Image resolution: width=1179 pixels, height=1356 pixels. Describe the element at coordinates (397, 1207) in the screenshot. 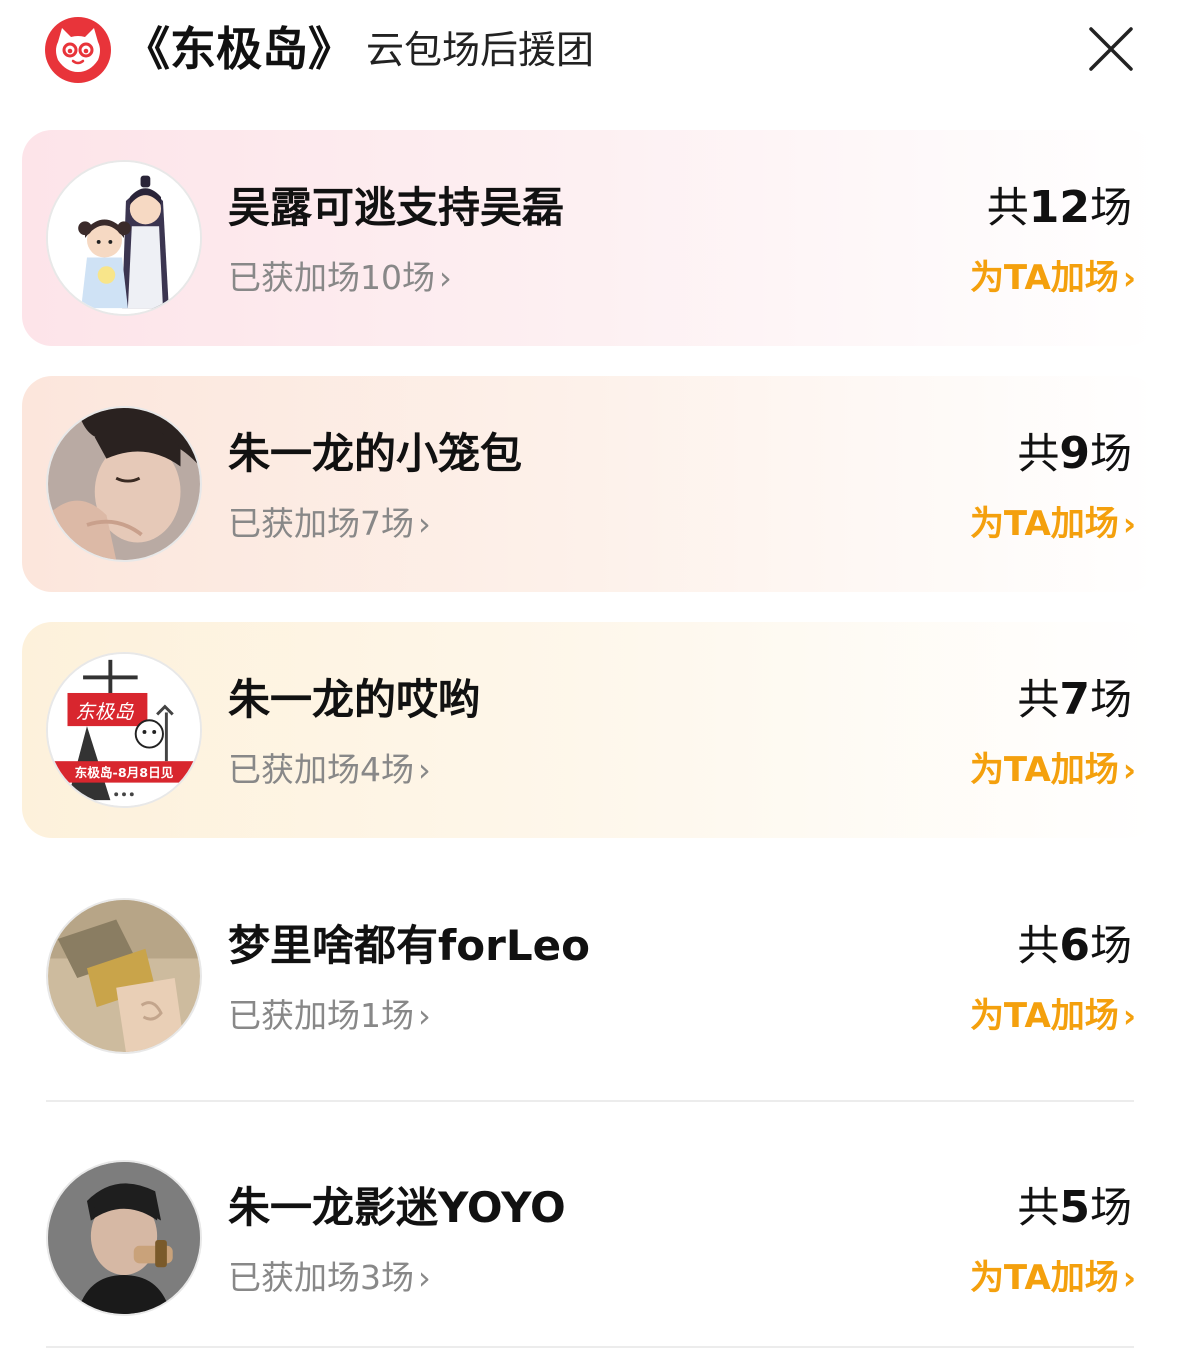

I see `group-name: 朱一龙影迷YOYO` at that location.